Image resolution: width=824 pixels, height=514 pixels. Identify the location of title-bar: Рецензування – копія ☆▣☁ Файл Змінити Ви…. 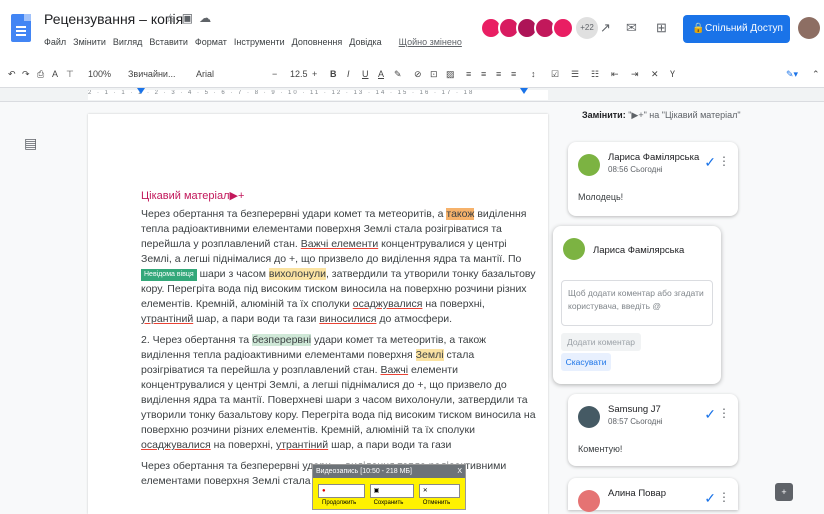
(412, 31).